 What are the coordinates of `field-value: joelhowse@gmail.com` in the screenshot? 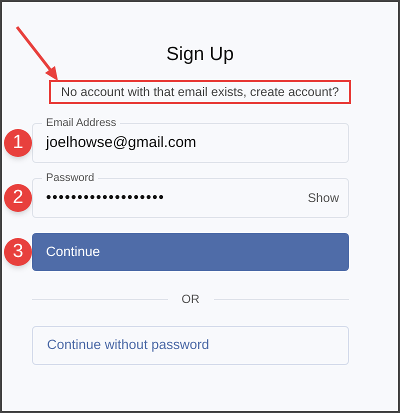 It's located at (122, 142).